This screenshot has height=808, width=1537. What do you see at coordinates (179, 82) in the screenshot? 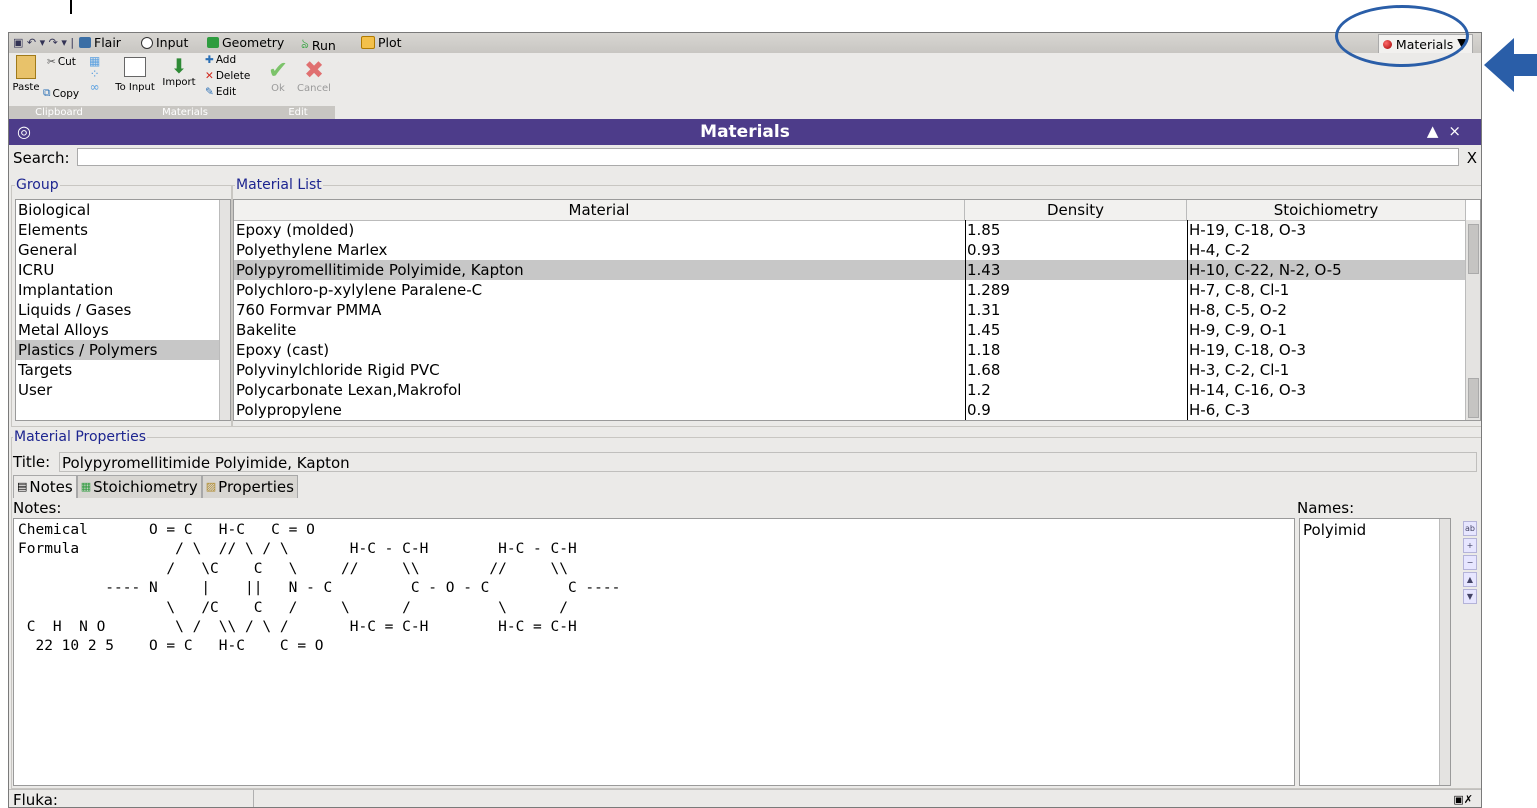
I see `import-label: Import` at bounding box center [179, 82].